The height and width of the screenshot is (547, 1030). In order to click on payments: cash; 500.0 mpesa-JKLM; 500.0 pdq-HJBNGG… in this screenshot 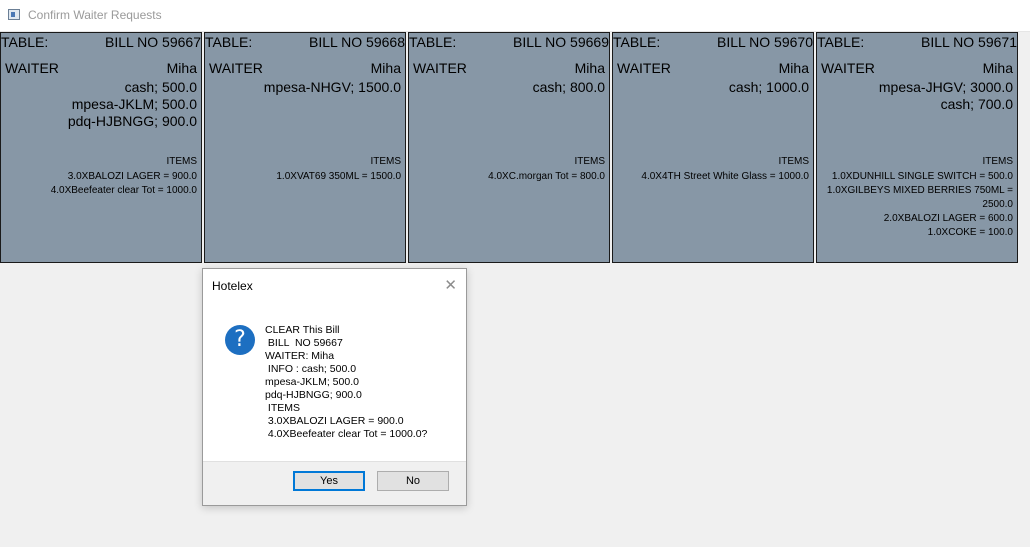, I will do `click(132, 104)`.